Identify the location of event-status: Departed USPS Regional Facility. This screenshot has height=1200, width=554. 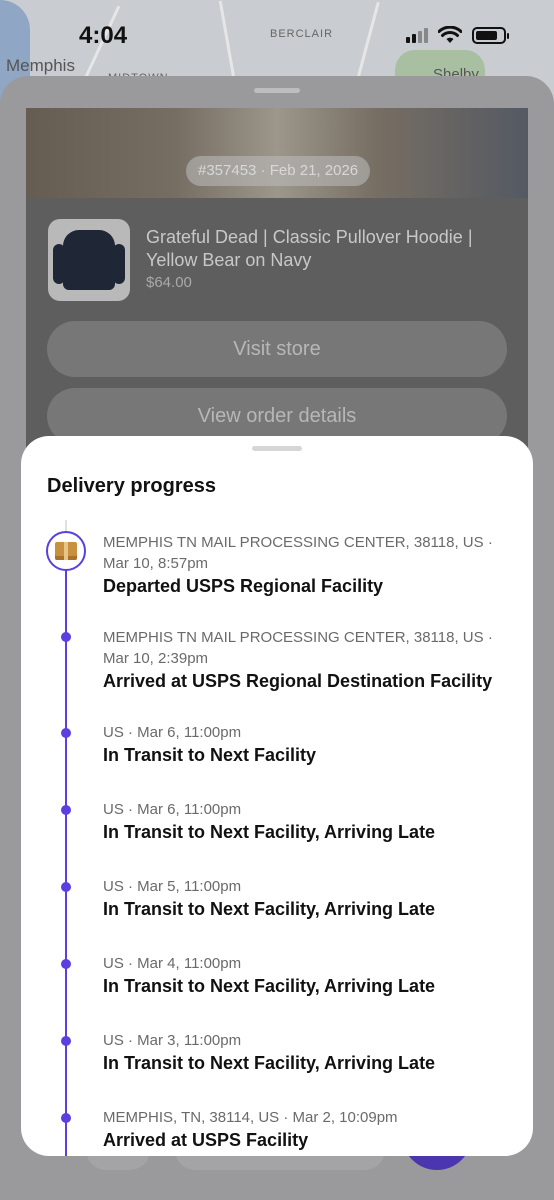
(243, 586).